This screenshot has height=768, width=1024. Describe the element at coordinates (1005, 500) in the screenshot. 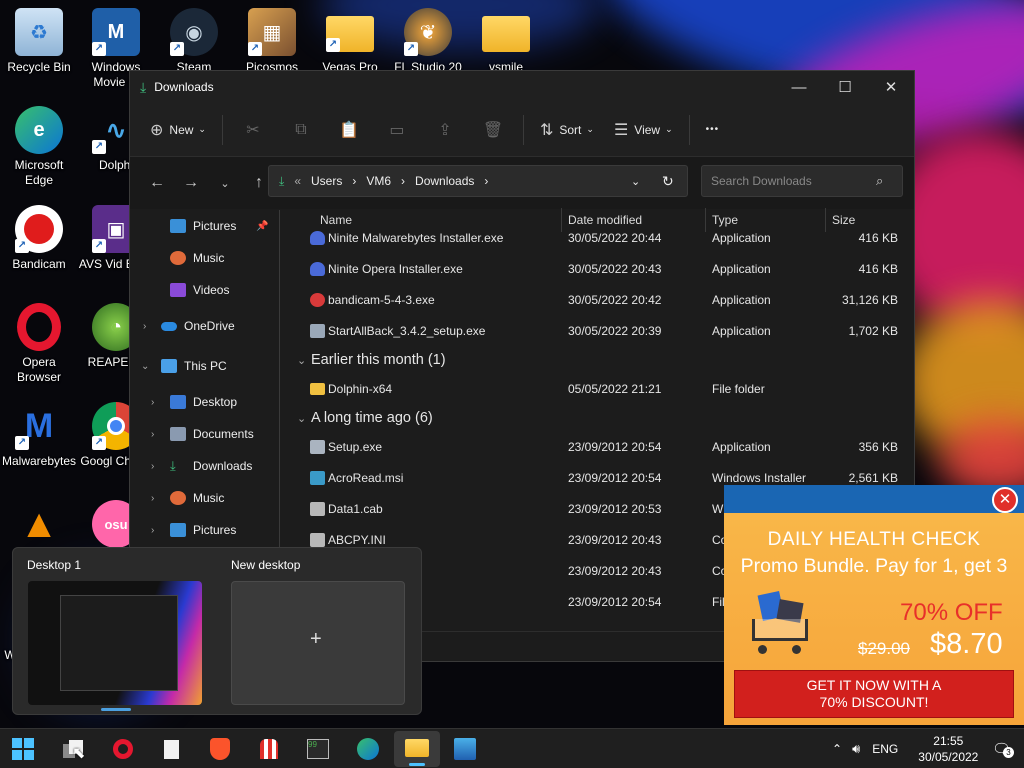

I see `ad-close-button: ✕` at that location.